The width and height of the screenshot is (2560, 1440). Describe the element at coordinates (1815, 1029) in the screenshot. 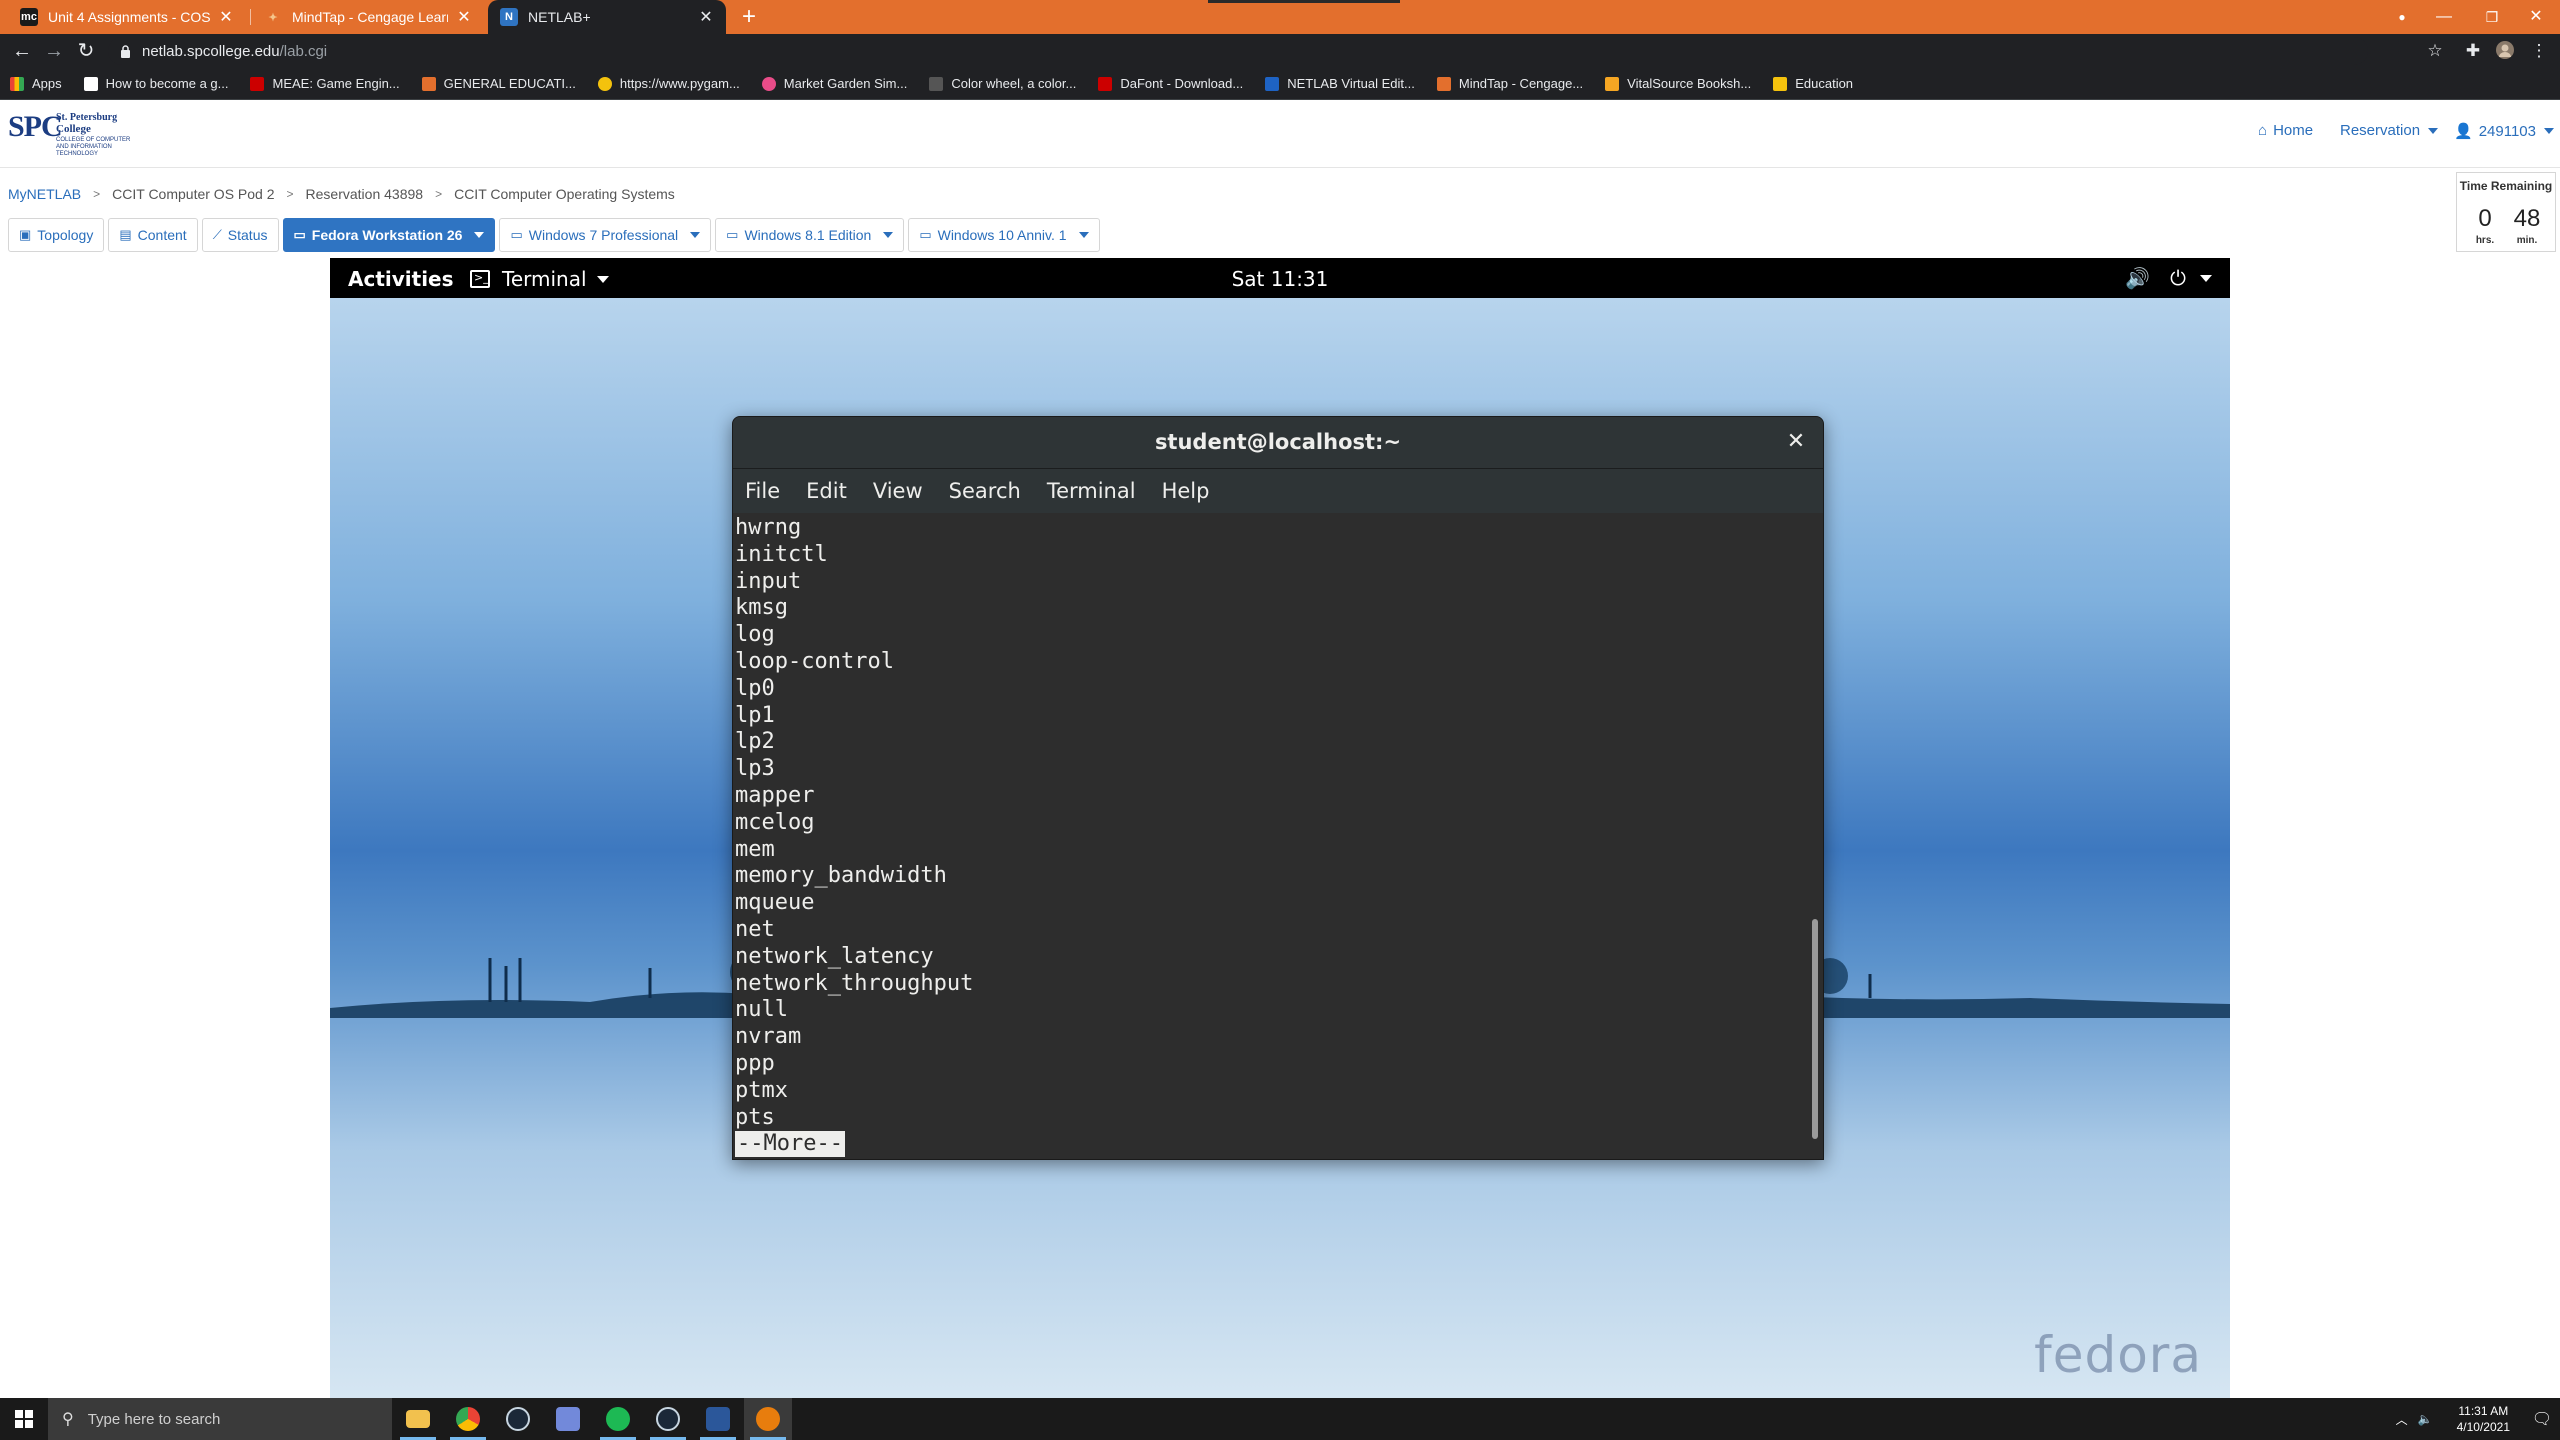

I see `scrollbar-thumb` at that location.